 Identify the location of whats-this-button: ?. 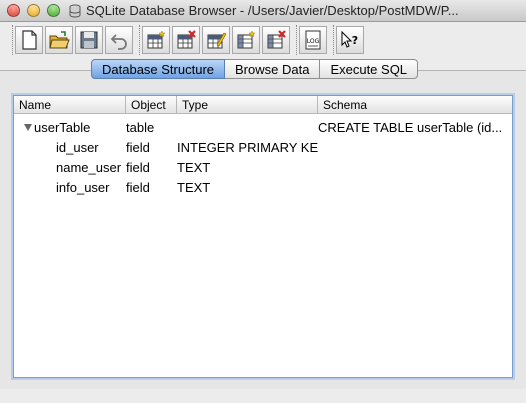
(350, 40).